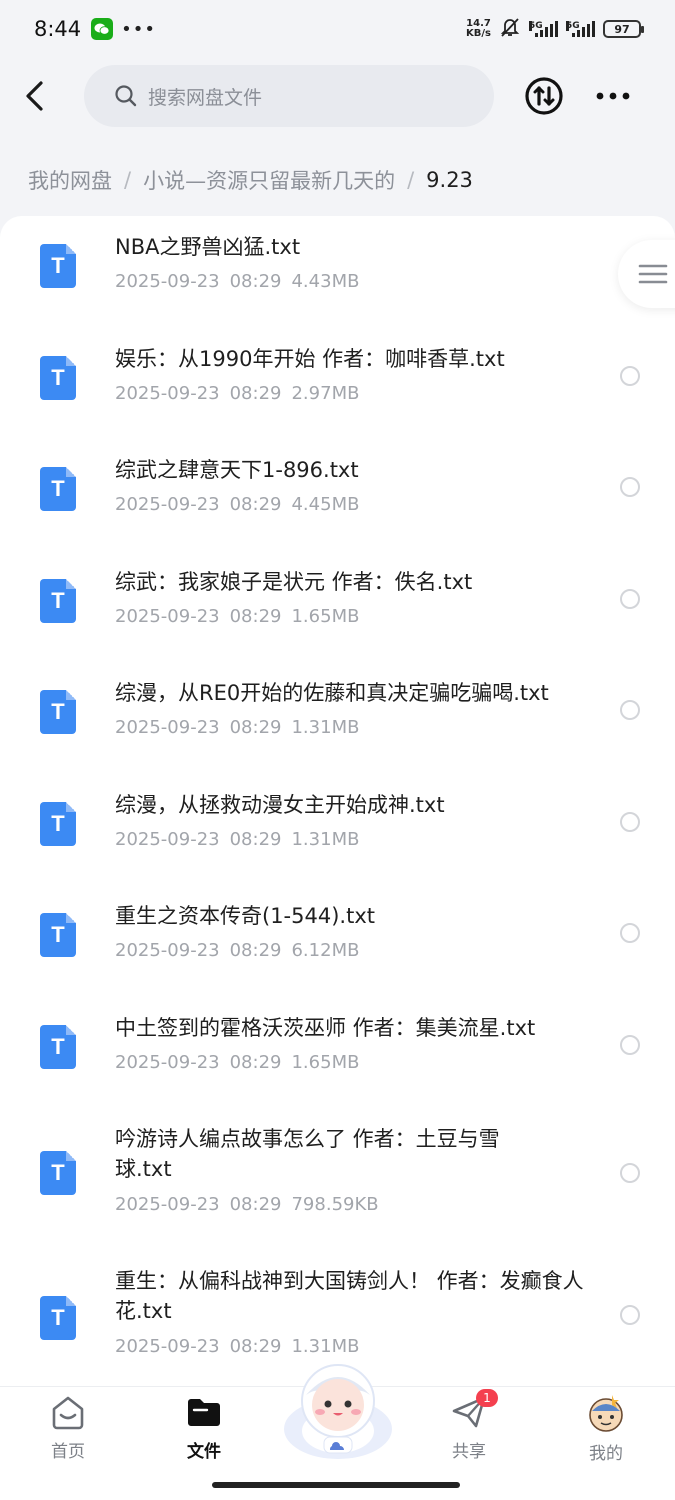  What do you see at coordinates (294, 582) in the screenshot?
I see `file-name: 综武：我家娘子是状元 作者：佚名.txt` at bounding box center [294, 582].